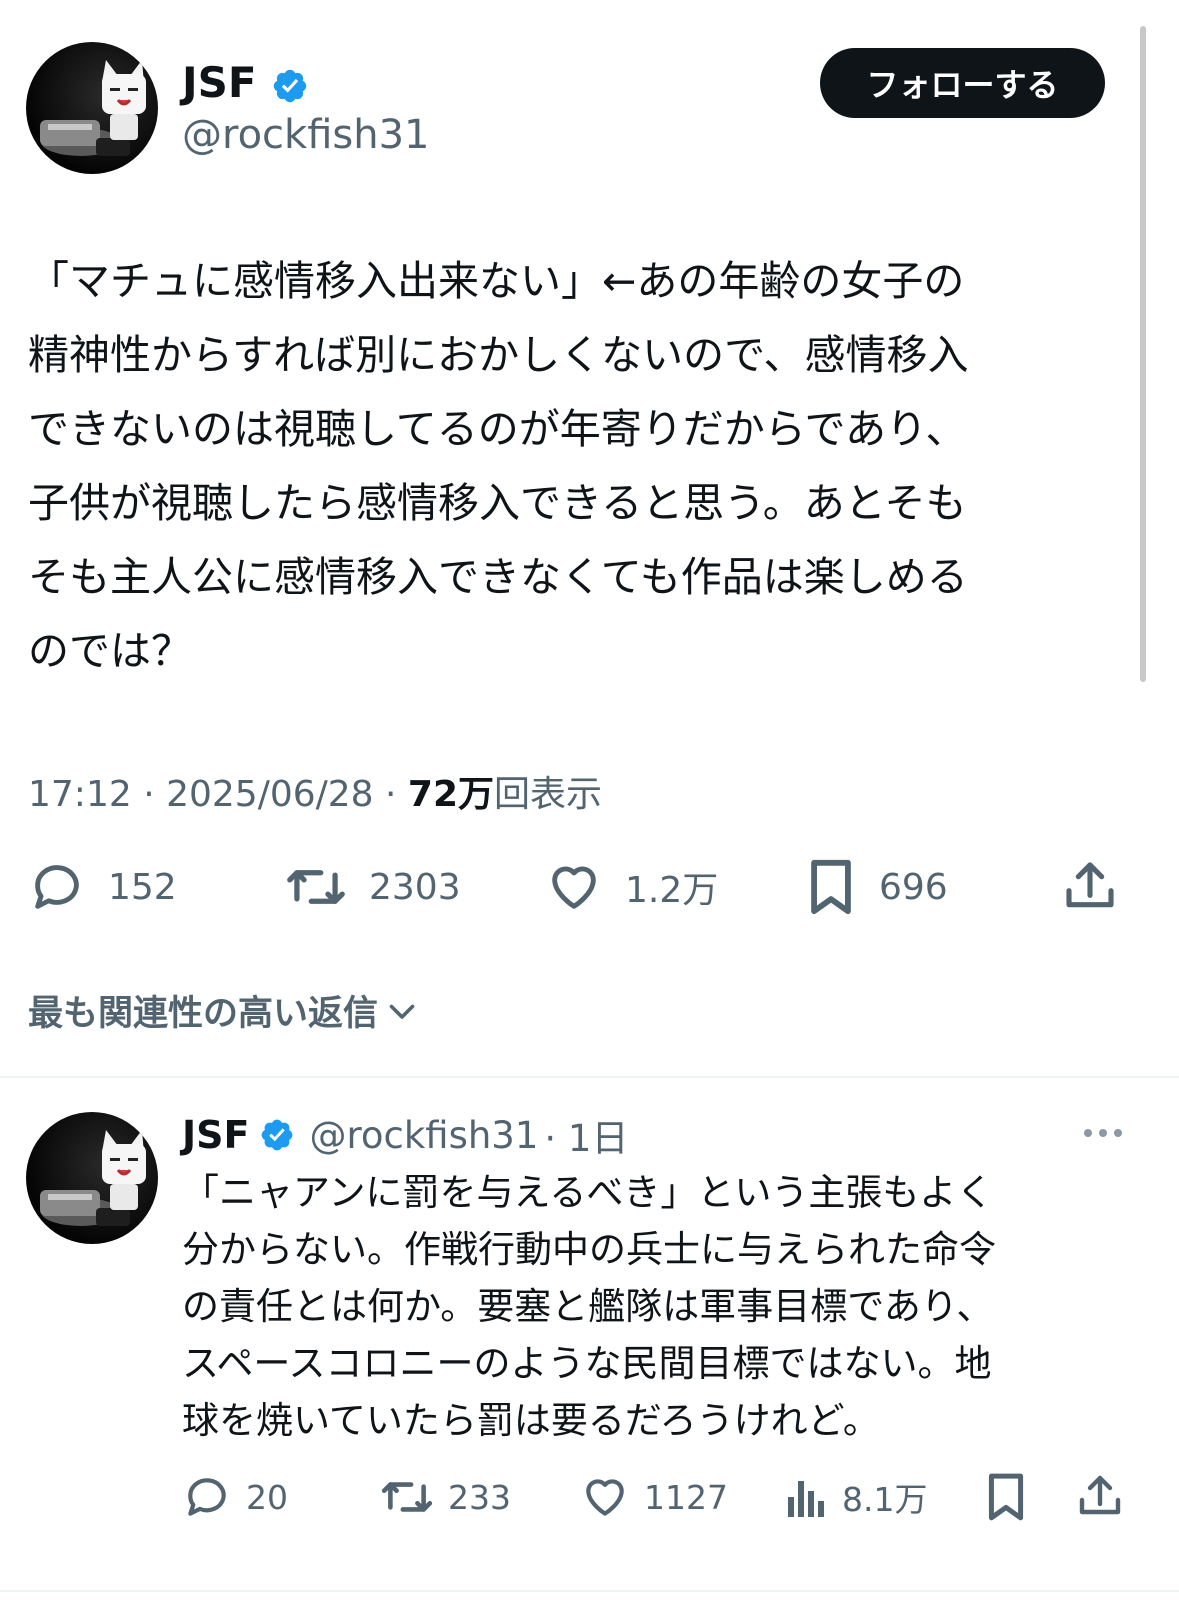 The width and height of the screenshot is (1179, 1601). What do you see at coordinates (305, 135) in the screenshot?
I see `author-handle: @rockfish31` at bounding box center [305, 135].